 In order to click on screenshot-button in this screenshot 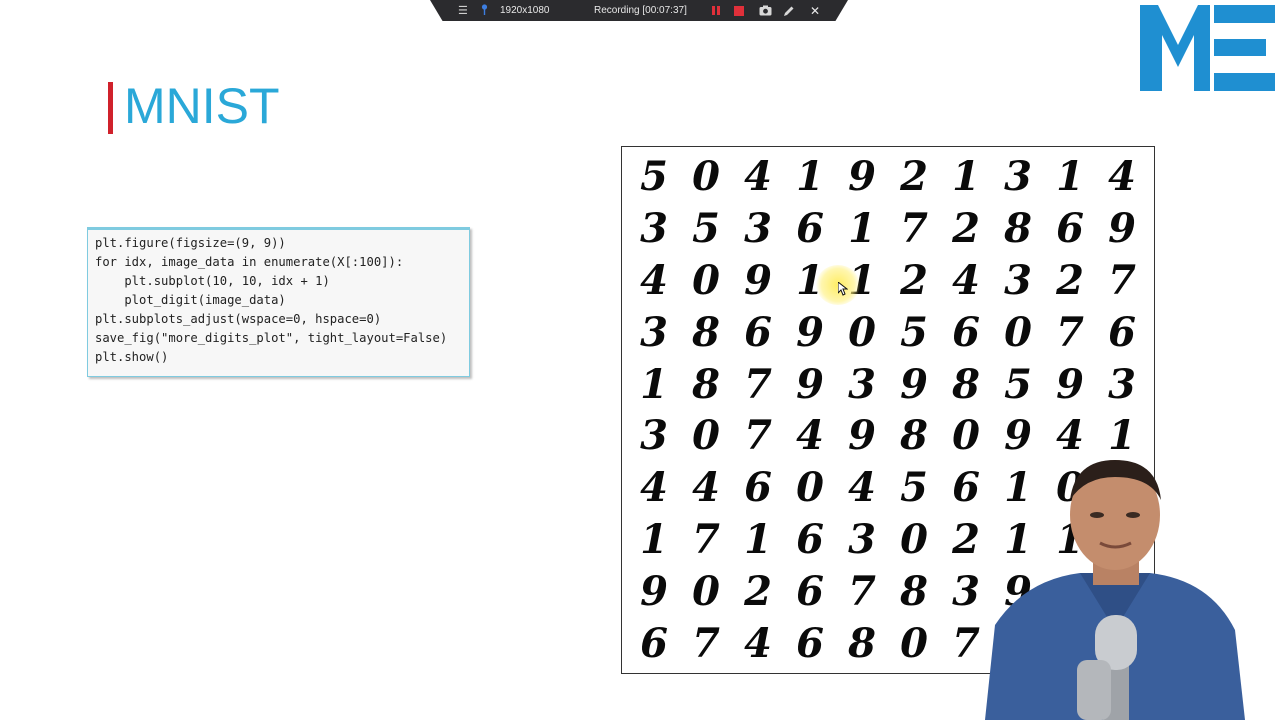, I will do `click(765, 10)`.